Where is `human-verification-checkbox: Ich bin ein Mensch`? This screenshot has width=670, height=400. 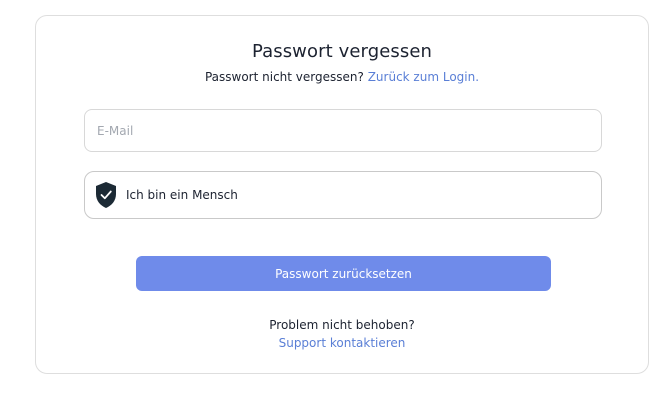 human-verification-checkbox: Ich bin ein Mensch is located at coordinates (343, 195).